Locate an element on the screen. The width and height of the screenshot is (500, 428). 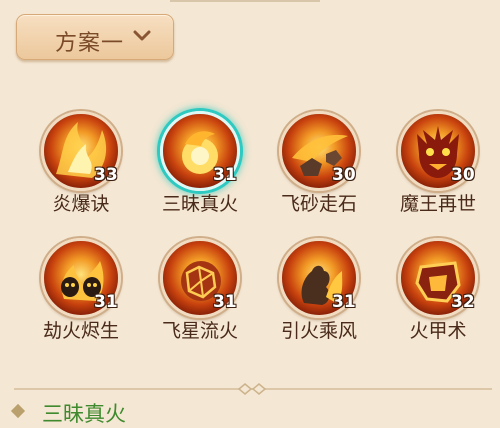
skill-name: 火甲术 is located at coordinates (438, 331).